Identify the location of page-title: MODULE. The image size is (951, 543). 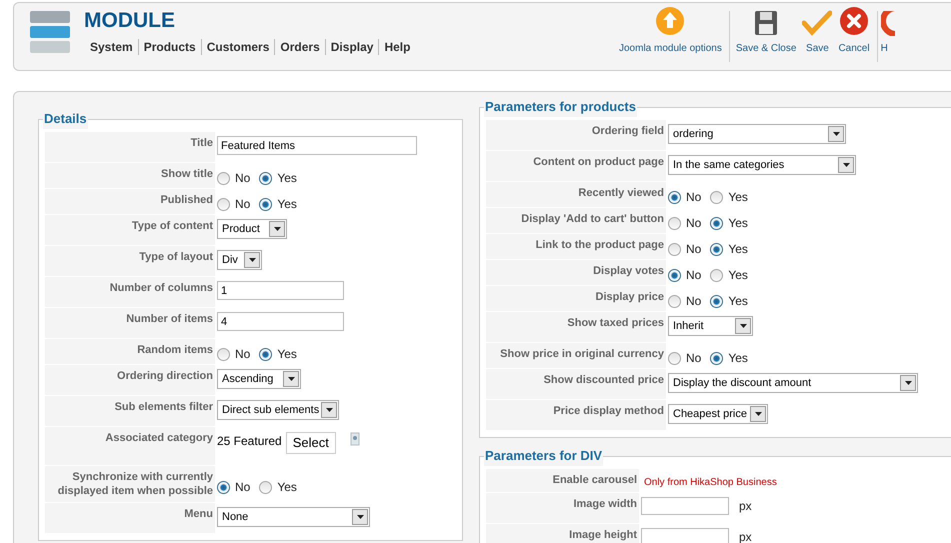
(130, 21).